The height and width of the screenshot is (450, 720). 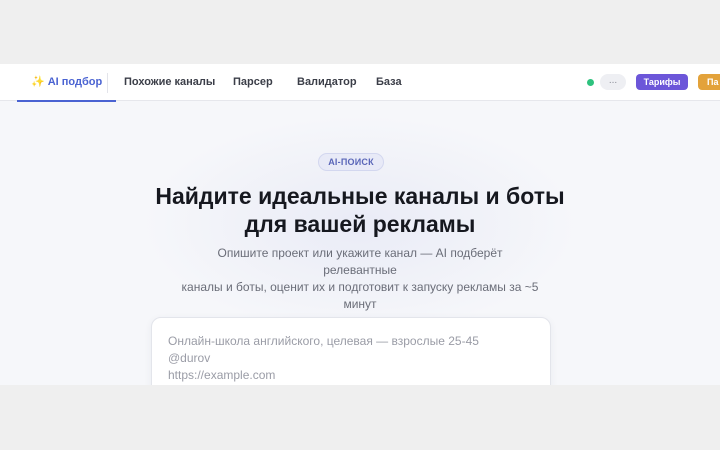 I want to click on ai-search-badge: AI-ПОИСК, so click(x=351, y=162).